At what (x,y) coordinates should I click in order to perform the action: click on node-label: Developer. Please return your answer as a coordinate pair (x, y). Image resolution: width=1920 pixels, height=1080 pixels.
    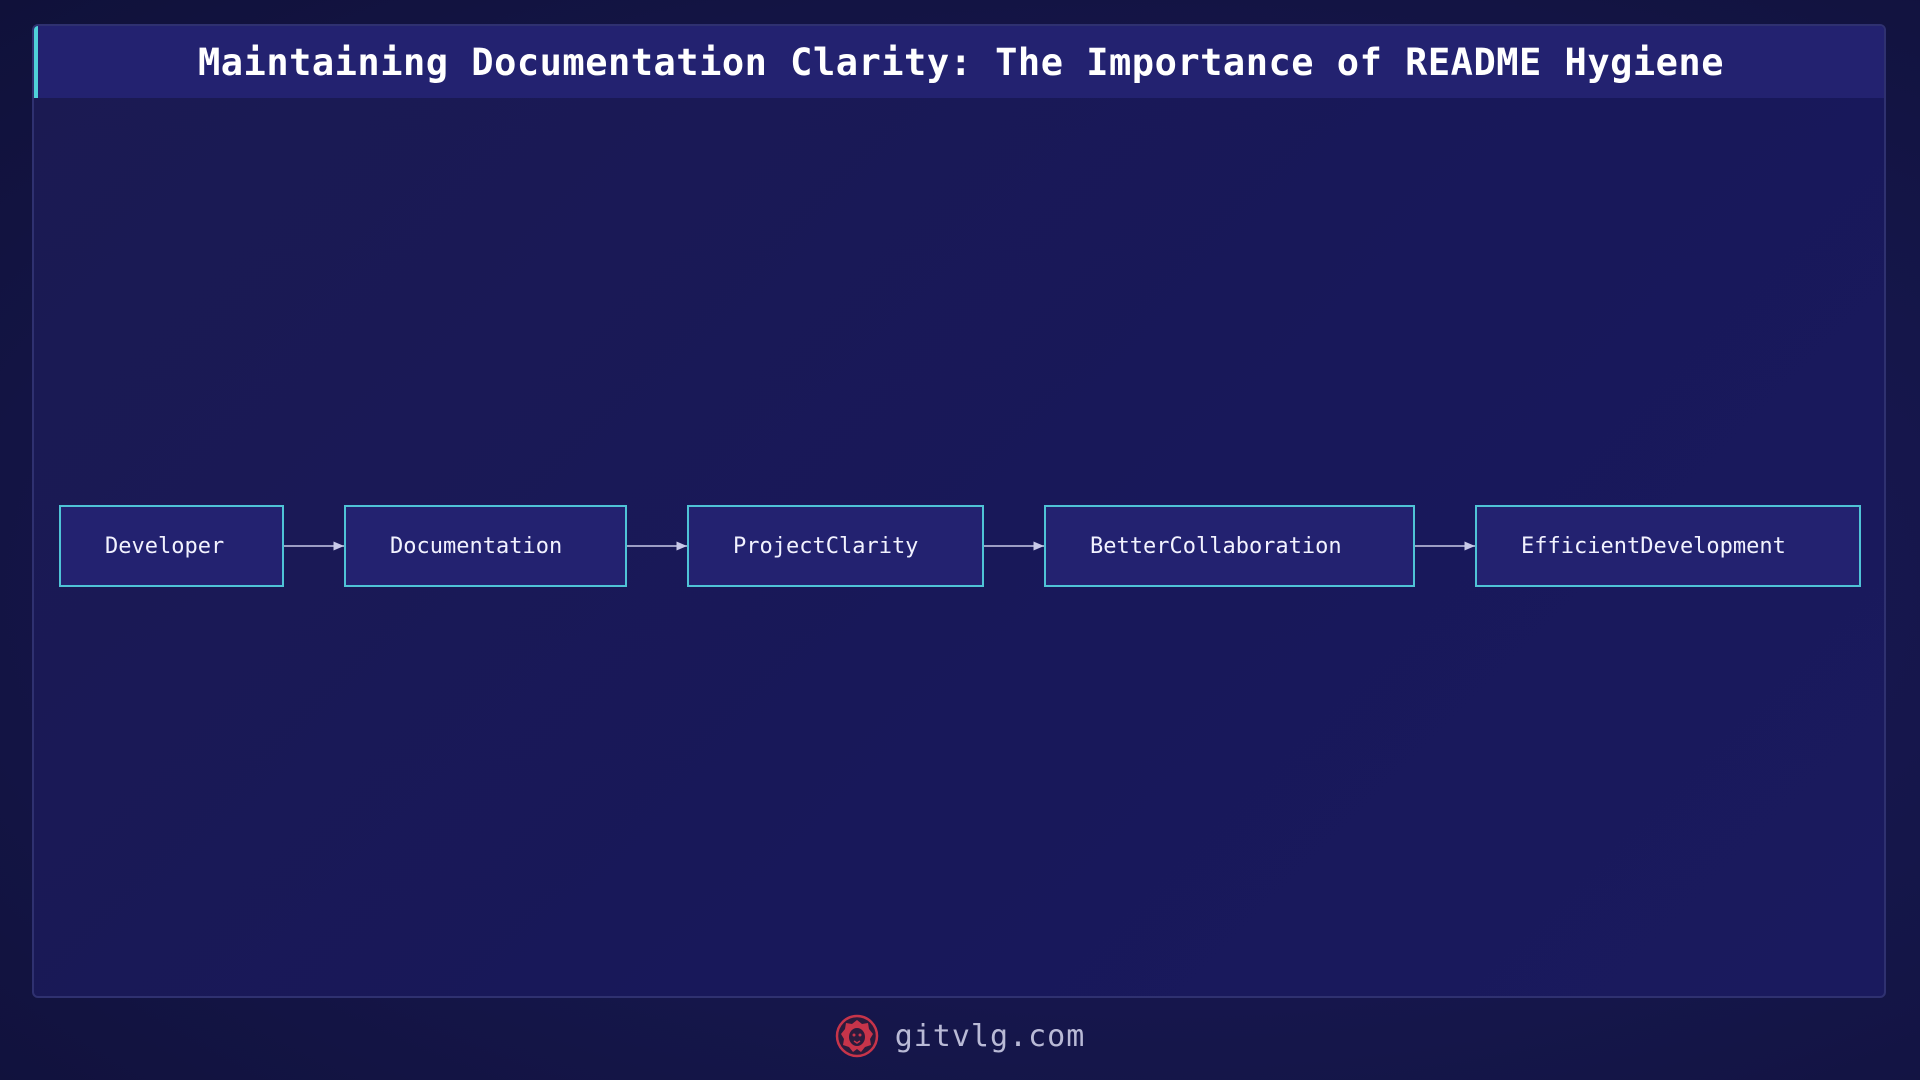
    Looking at the image, I should click on (165, 546).